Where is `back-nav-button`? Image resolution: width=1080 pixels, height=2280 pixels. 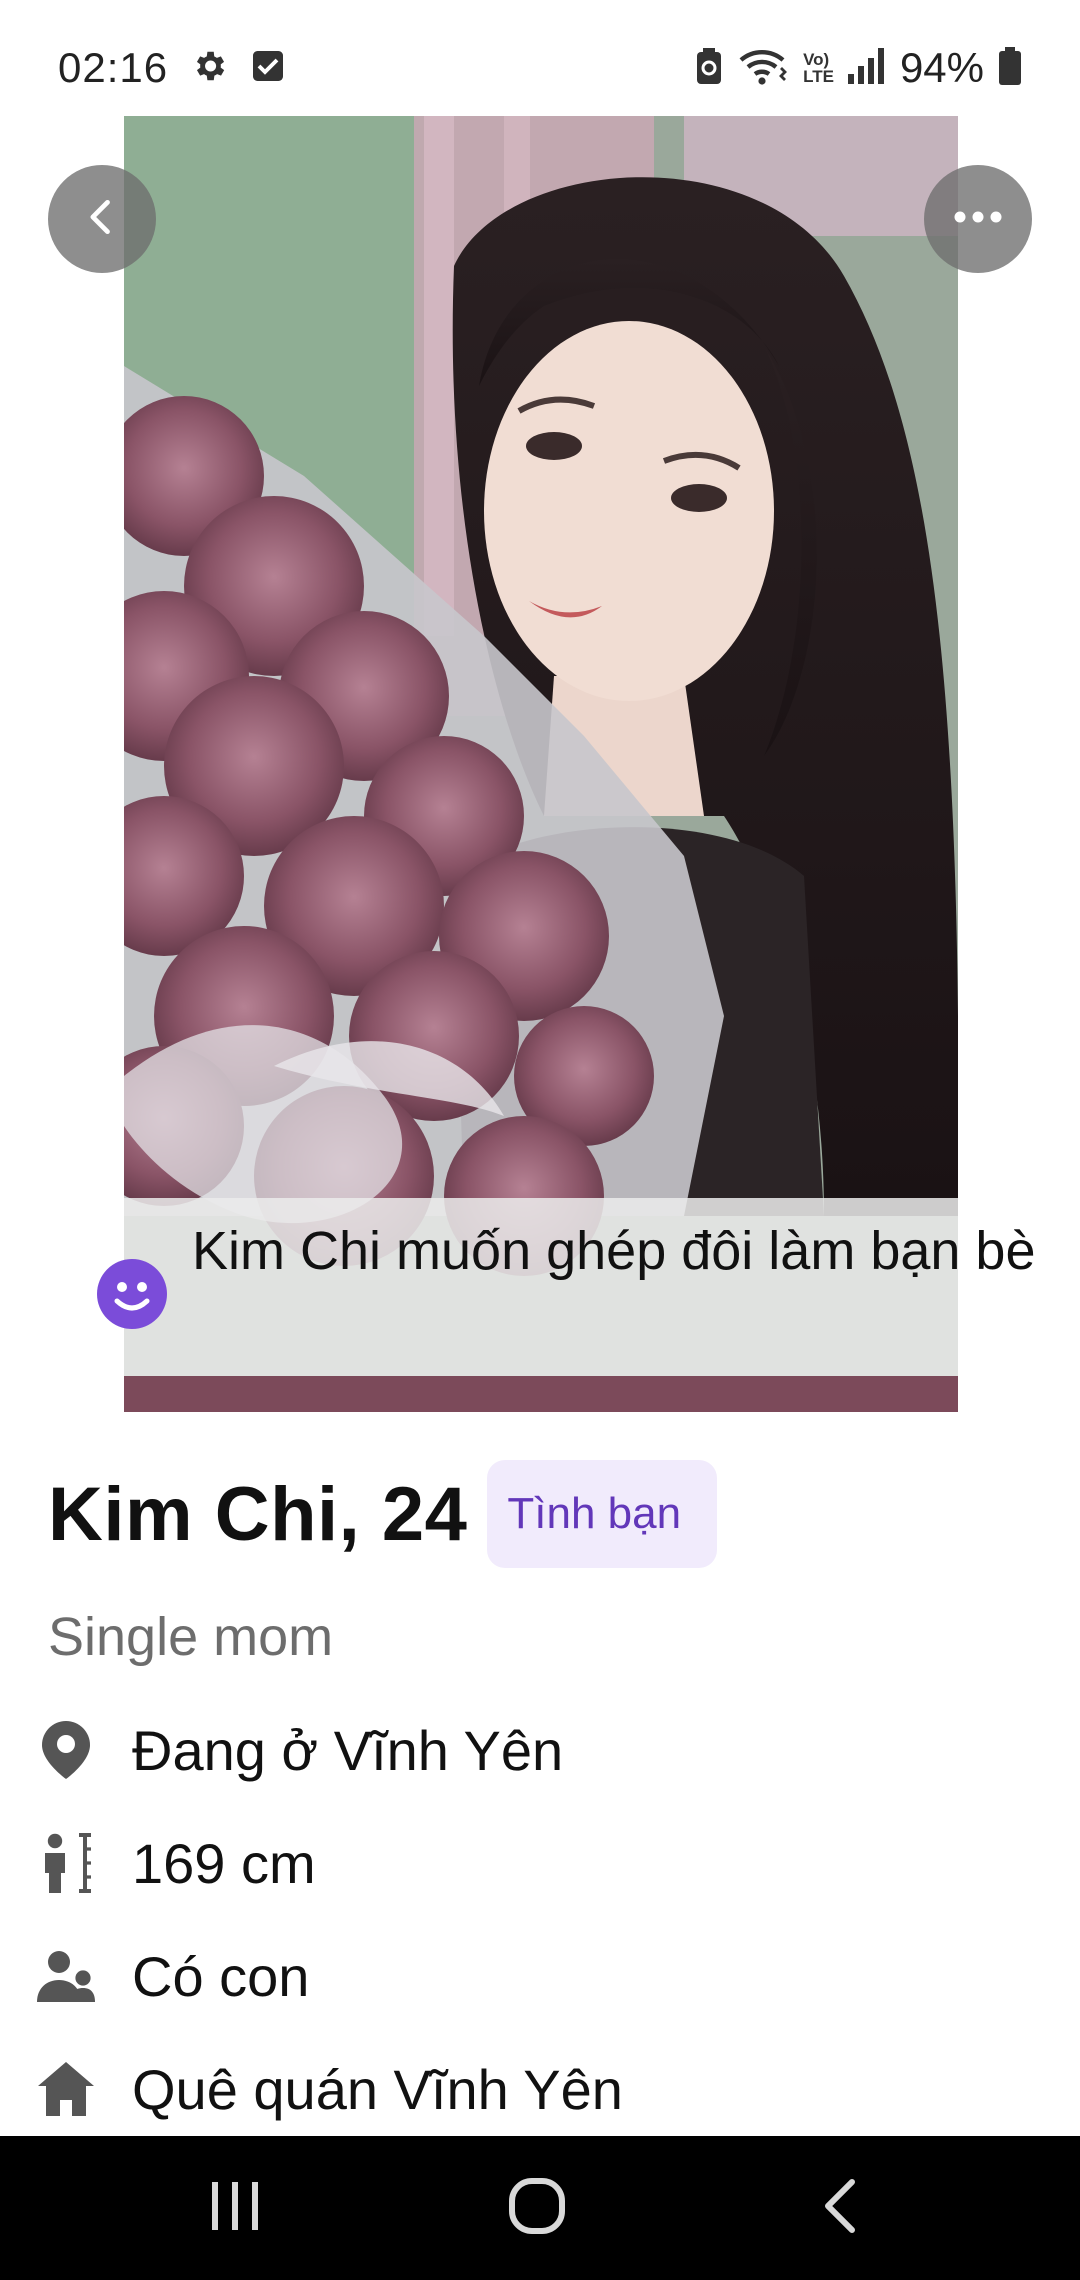
back-nav-button is located at coordinates (840, 2208).